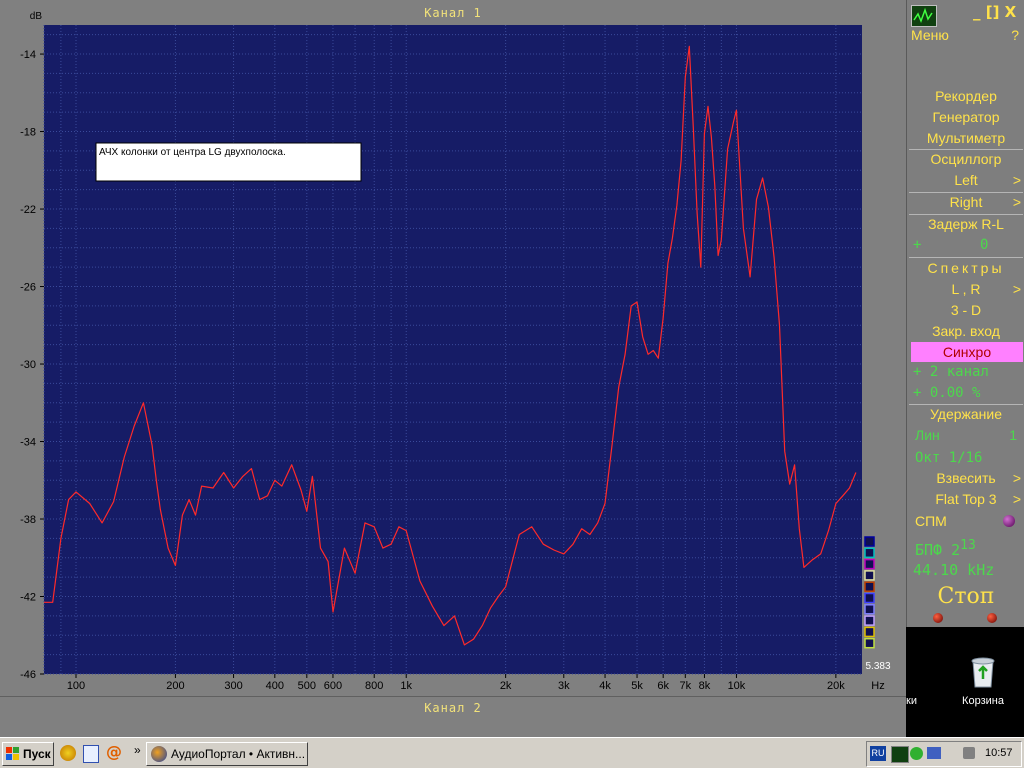 The image size is (1024, 768). Describe the element at coordinates (938, 618) in the screenshot. I see `left-led-icon` at that location.